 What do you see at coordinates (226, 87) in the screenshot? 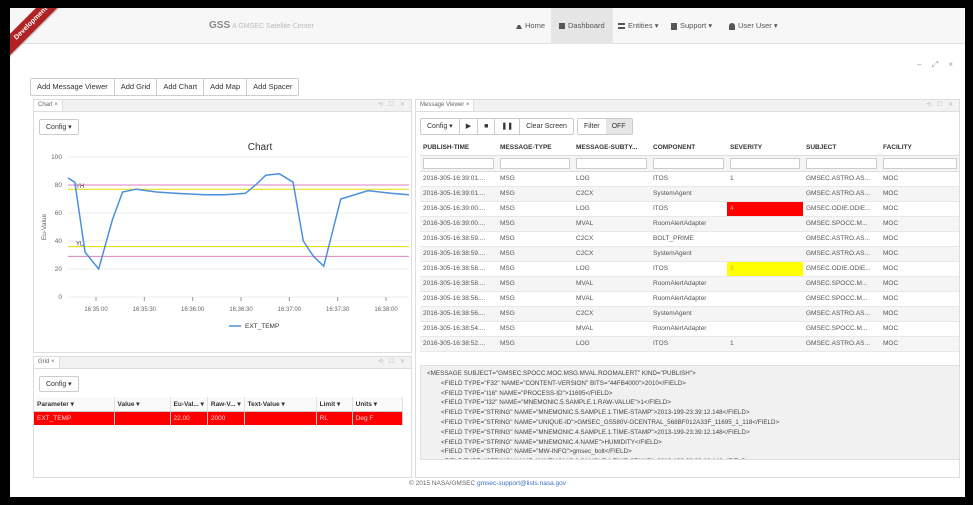
I see `add-map-button: Add Map` at bounding box center [226, 87].